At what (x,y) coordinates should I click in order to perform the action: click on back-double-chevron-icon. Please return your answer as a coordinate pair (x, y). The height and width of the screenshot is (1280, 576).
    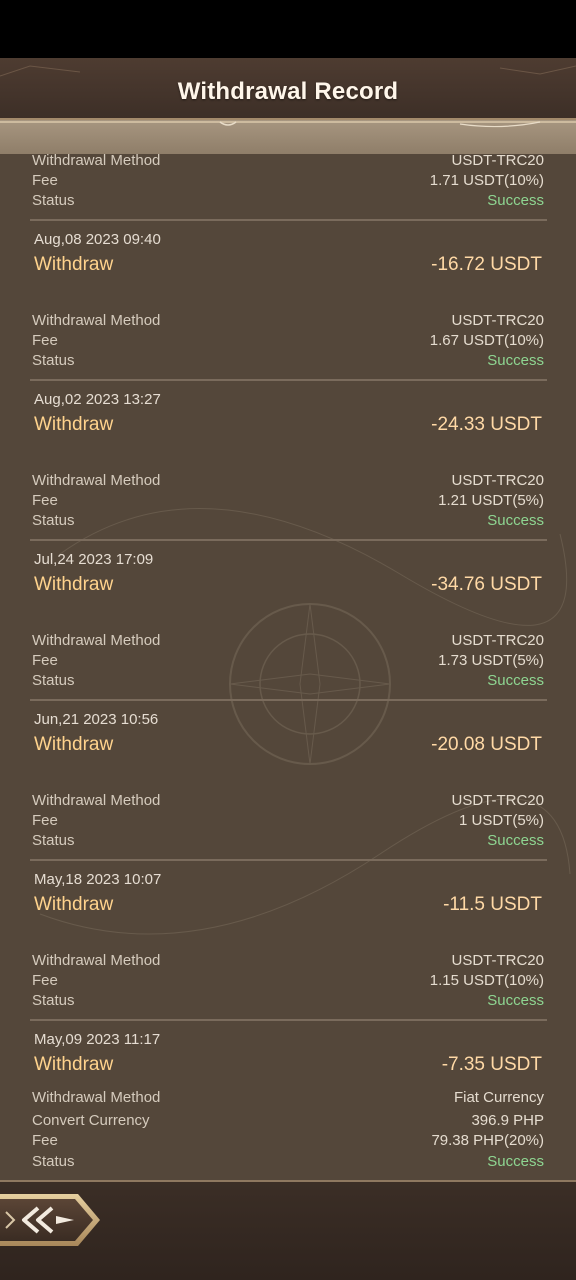
    Looking at the image, I should click on (50, 1220).